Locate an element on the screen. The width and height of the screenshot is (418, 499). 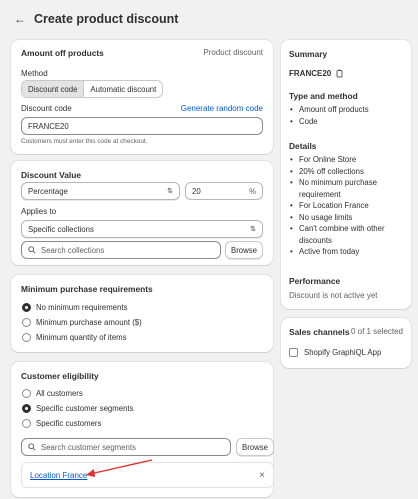
list-item: Active from today is located at coordinates (349, 252).